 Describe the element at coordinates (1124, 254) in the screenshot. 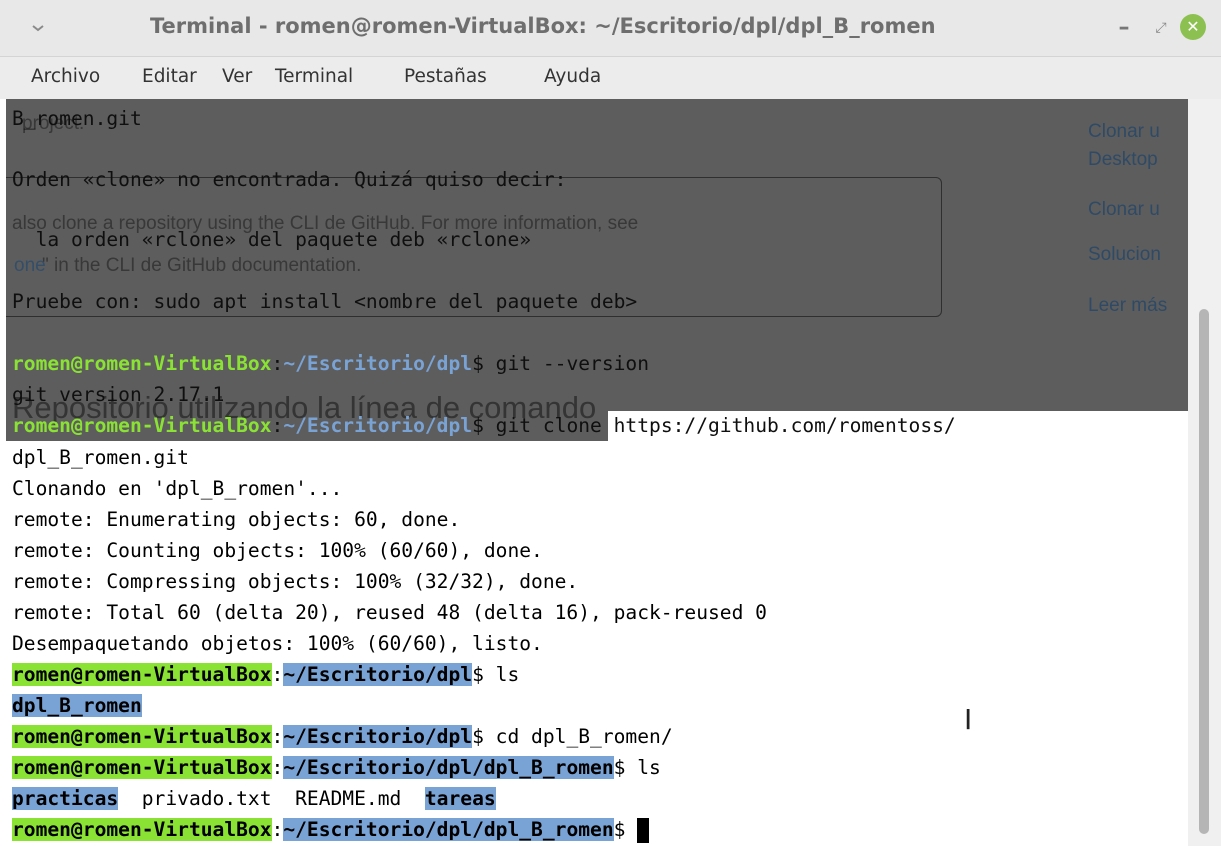

I see `background-link-4: Solucion` at that location.